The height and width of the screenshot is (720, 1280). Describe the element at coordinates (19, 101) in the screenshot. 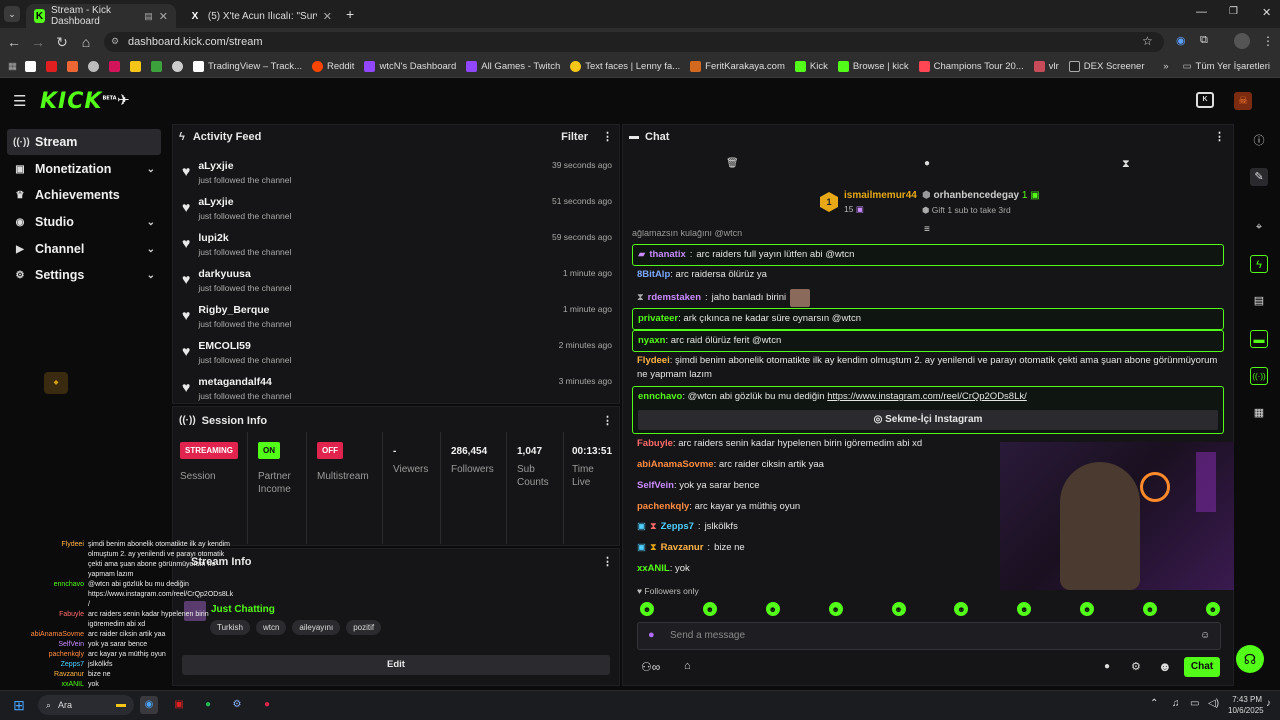

I see `hamburger-menu-icon: ☰` at that location.